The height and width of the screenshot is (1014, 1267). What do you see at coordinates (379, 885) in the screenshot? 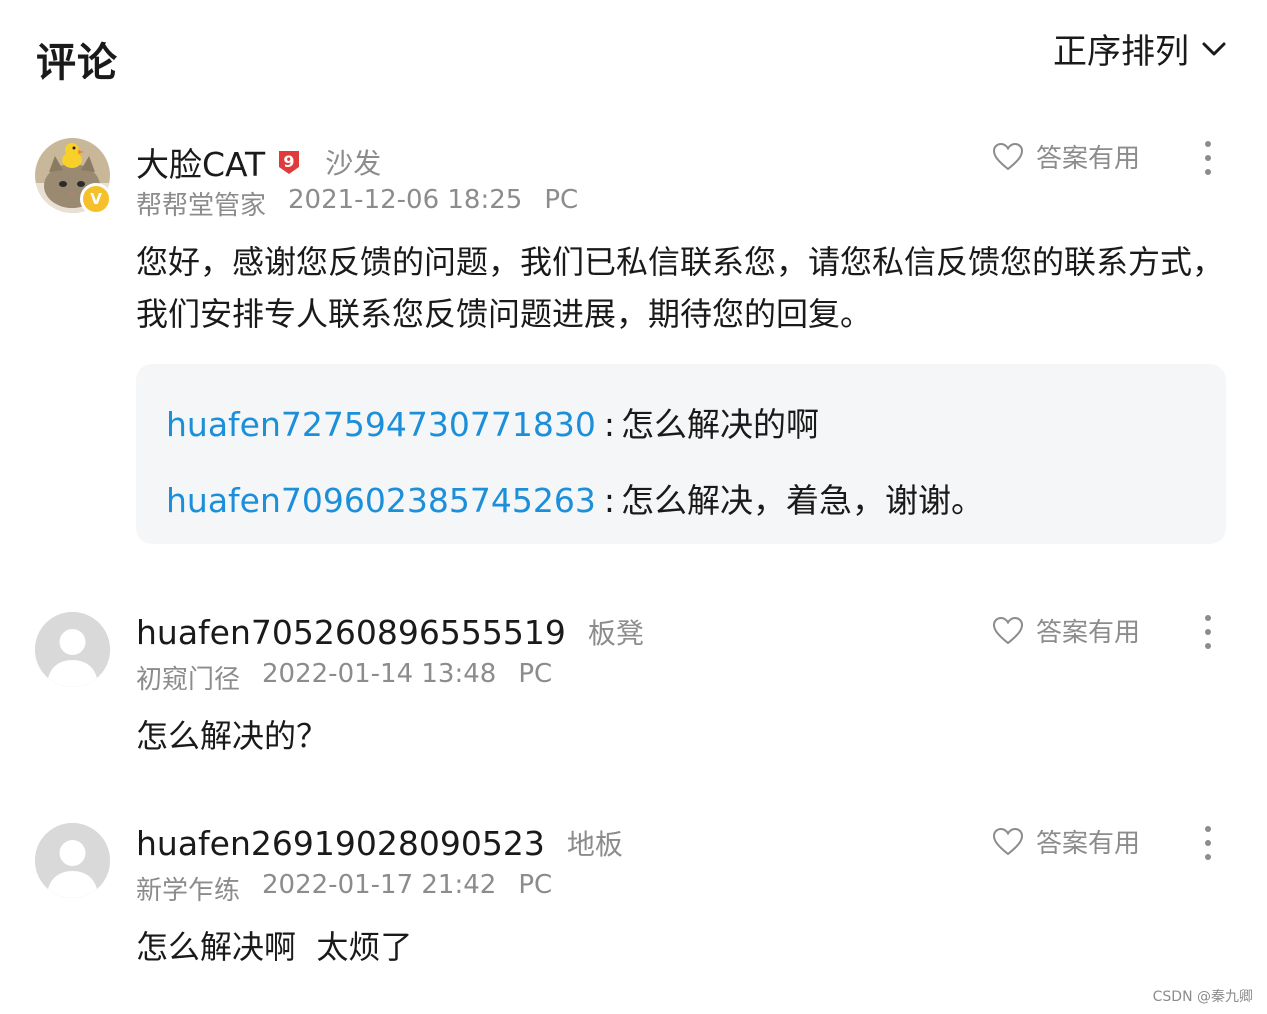
I see `comment-time: 2022-01-17 21:42` at bounding box center [379, 885].